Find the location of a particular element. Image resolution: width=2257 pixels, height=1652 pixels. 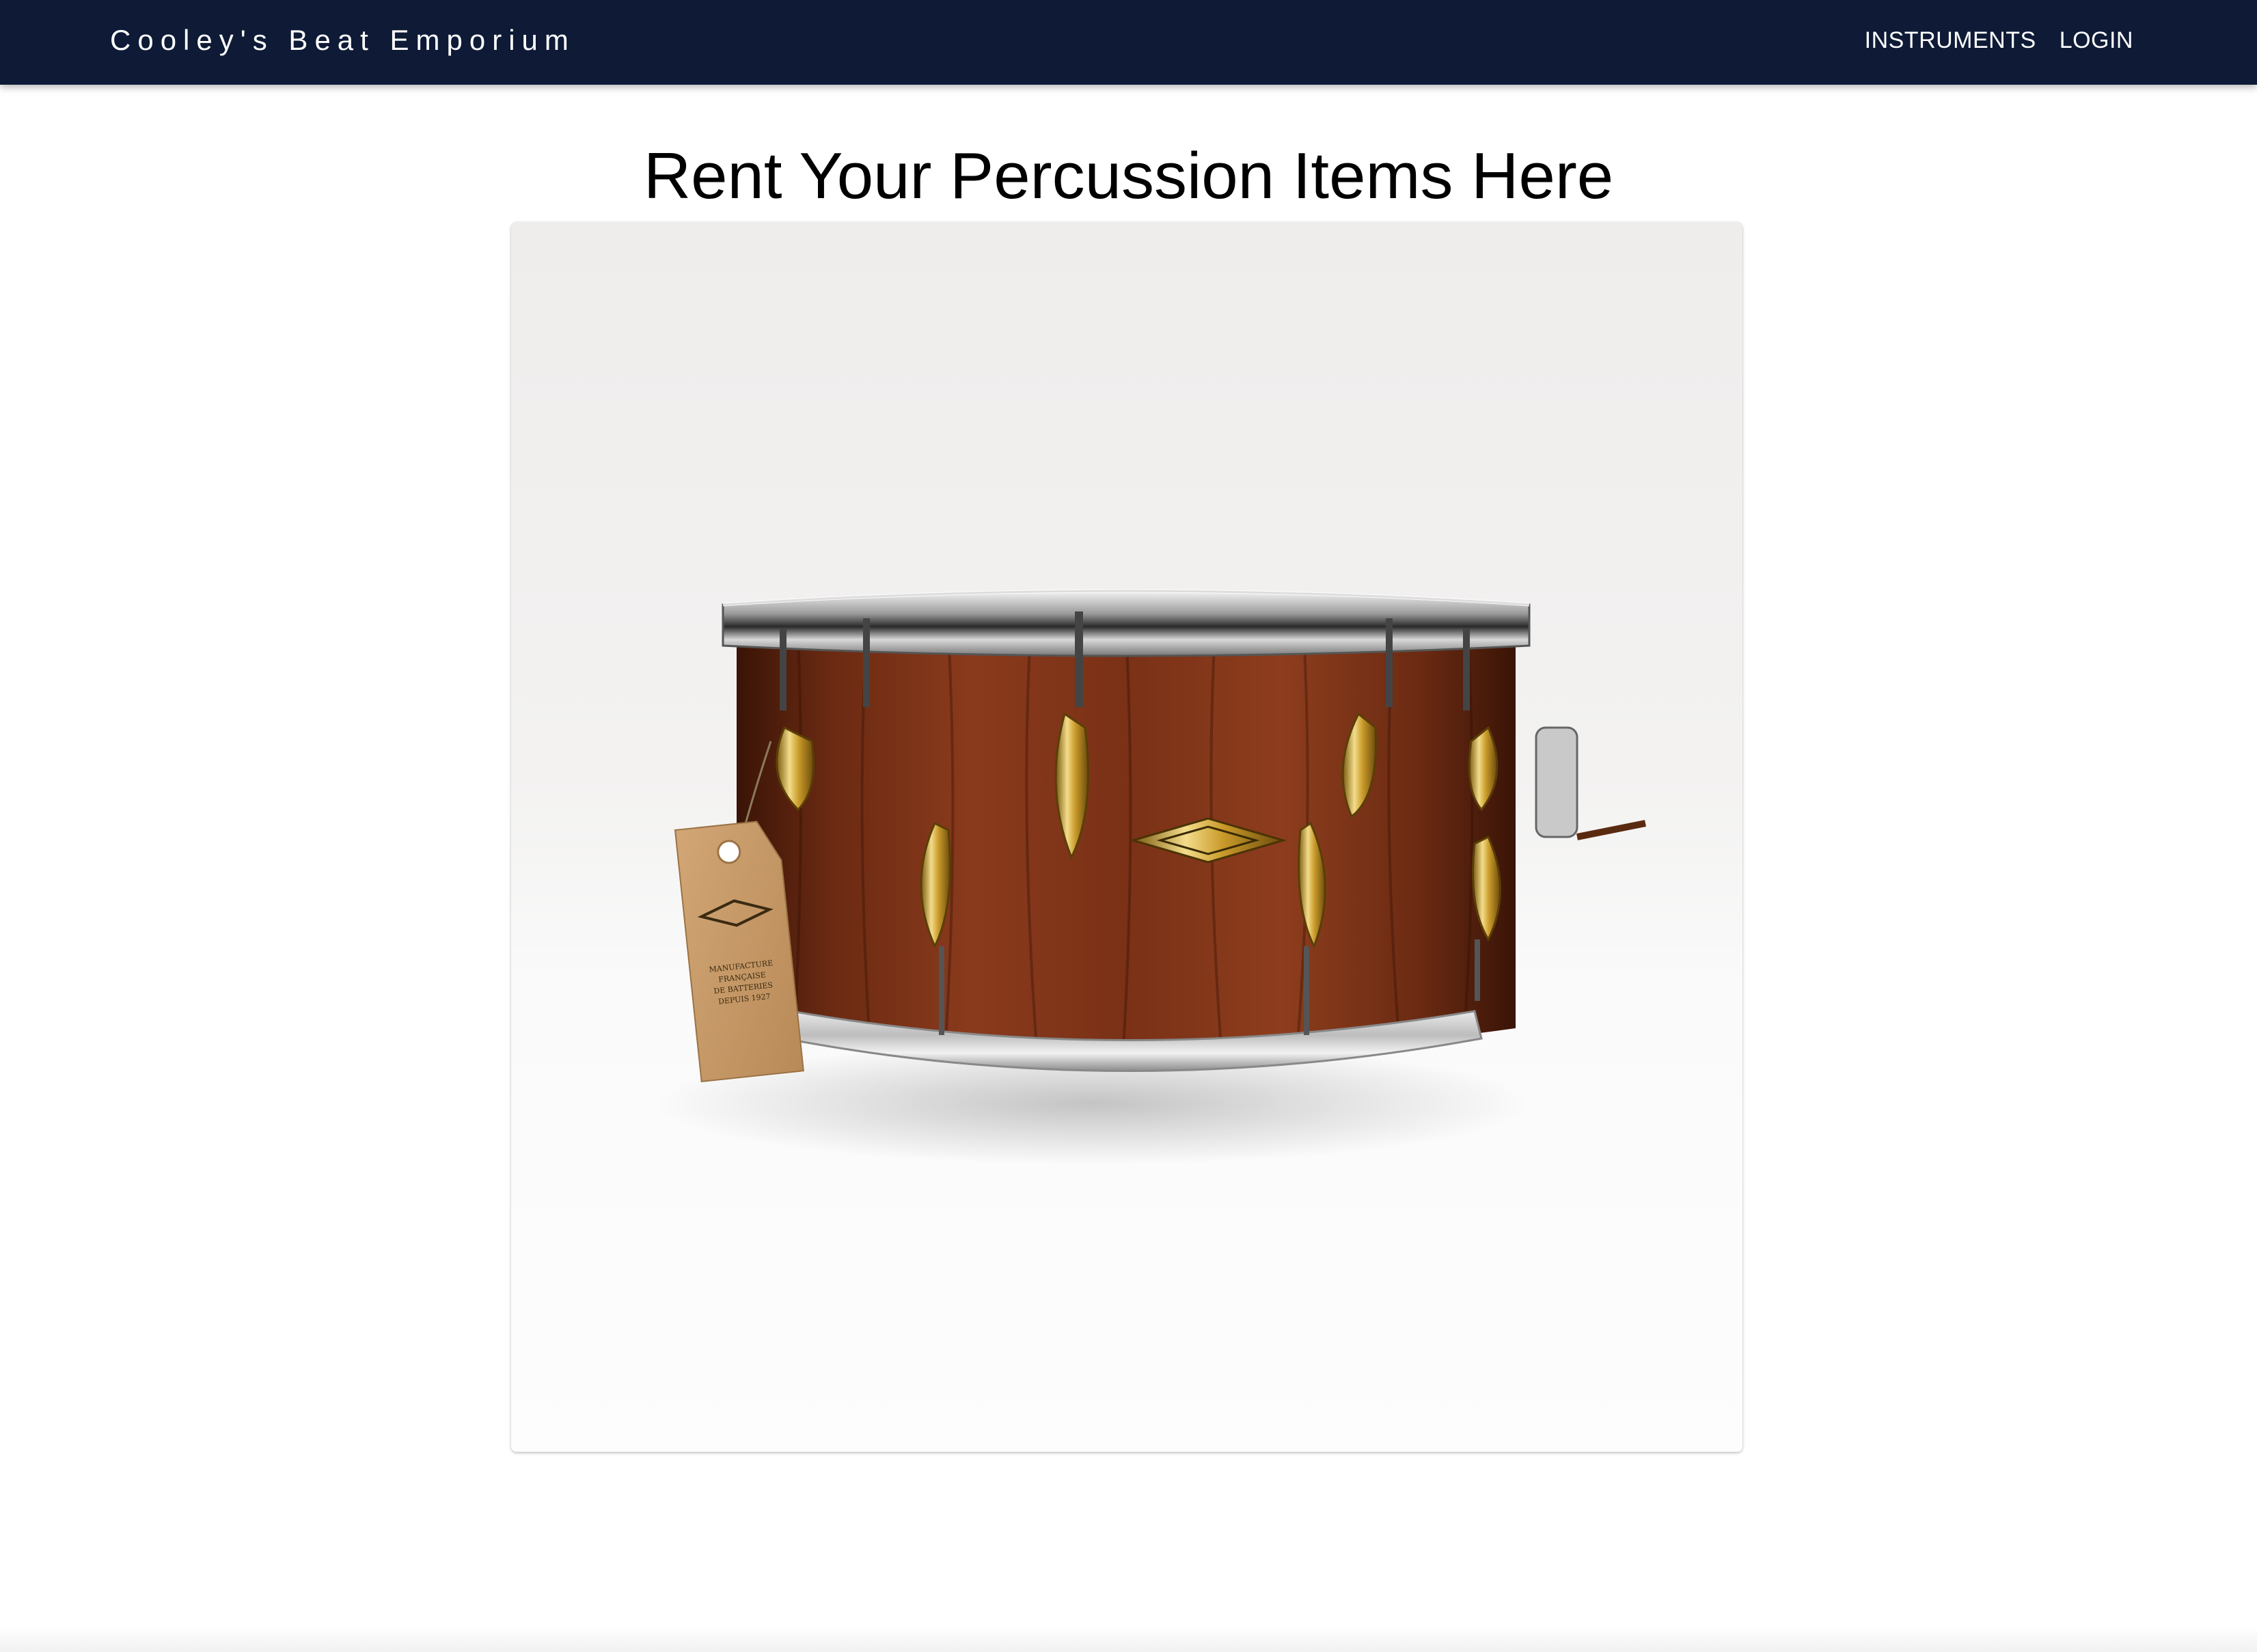

page-title: Rent Your Percussion Items Here is located at coordinates (1128, 175).